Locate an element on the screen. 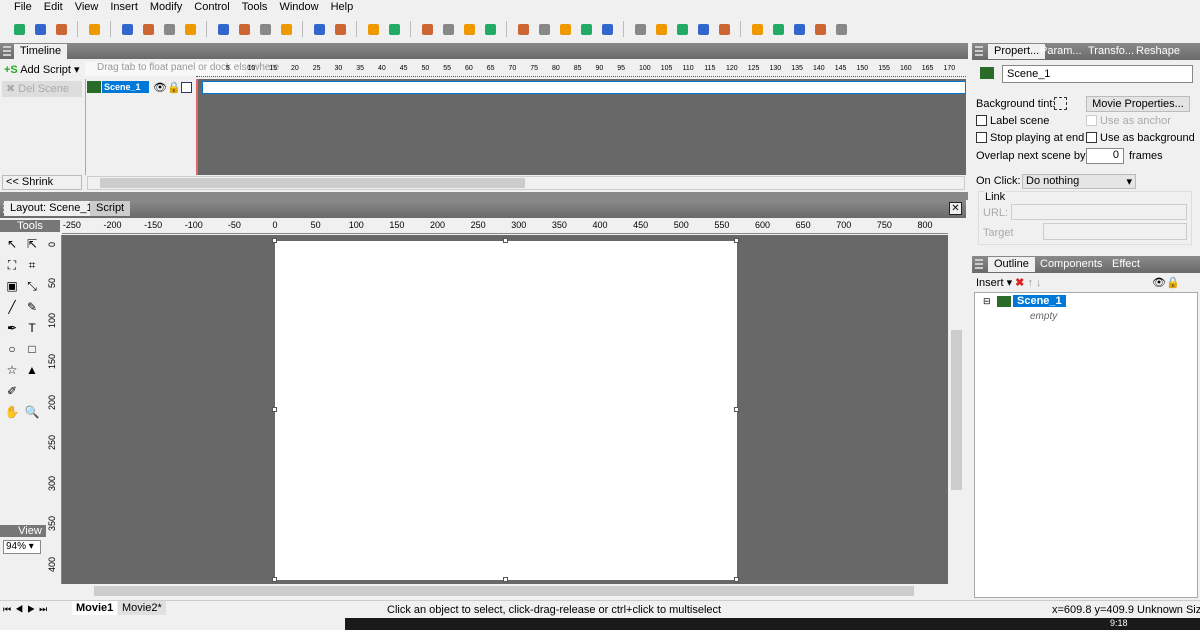 The width and height of the screenshot is (1200, 630). add-effect-icon is located at coordinates (703, 29).